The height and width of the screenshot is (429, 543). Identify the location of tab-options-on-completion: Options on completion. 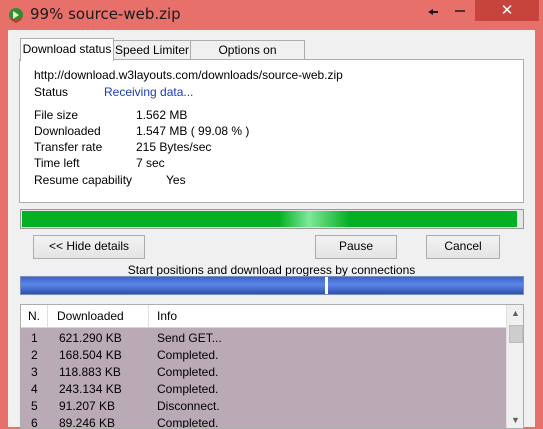
(247, 57).